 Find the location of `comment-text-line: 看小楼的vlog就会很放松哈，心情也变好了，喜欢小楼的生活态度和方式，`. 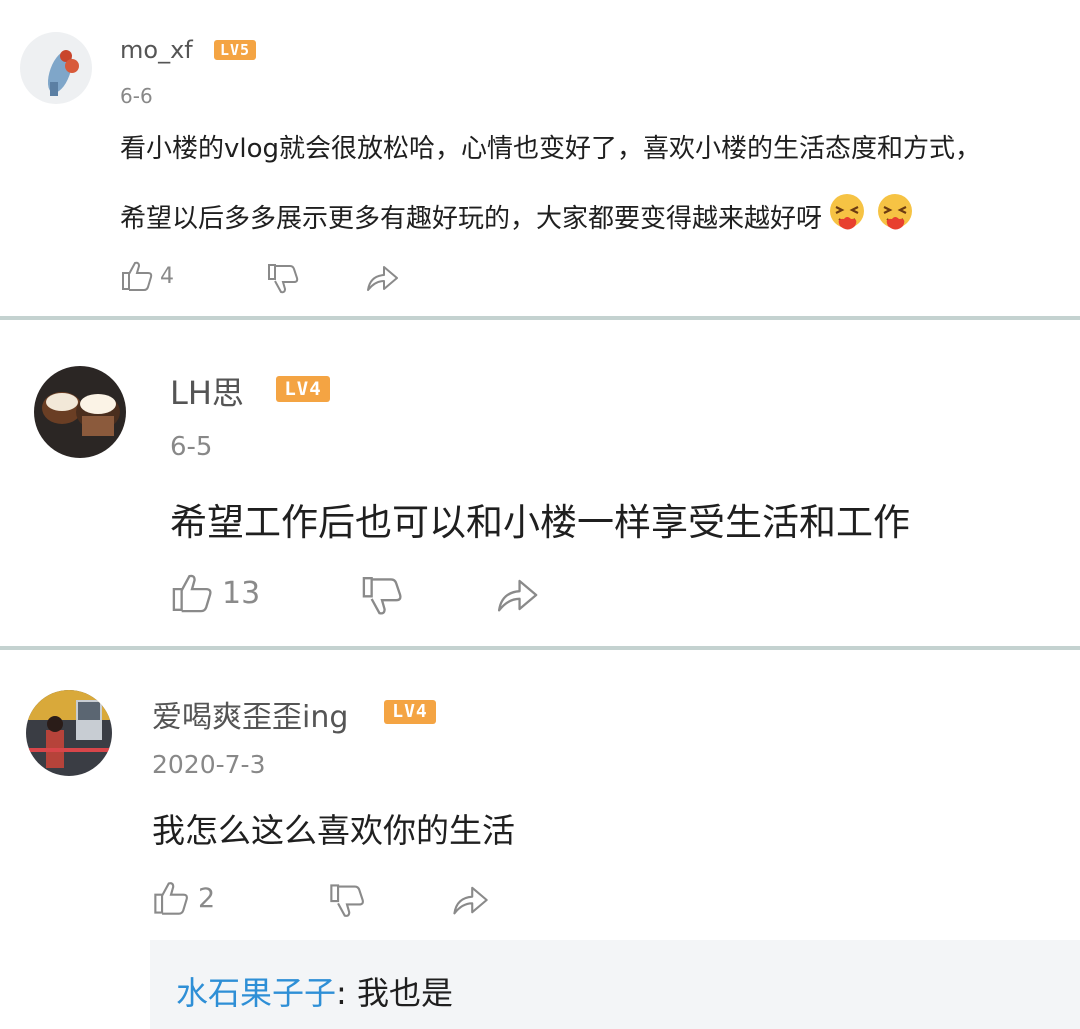

comment-text-line: 看小楼的vlog就会很放松哈，心情也变好了，喜欢小楼的生活态度和方式， is located at coordinates (551, 149).